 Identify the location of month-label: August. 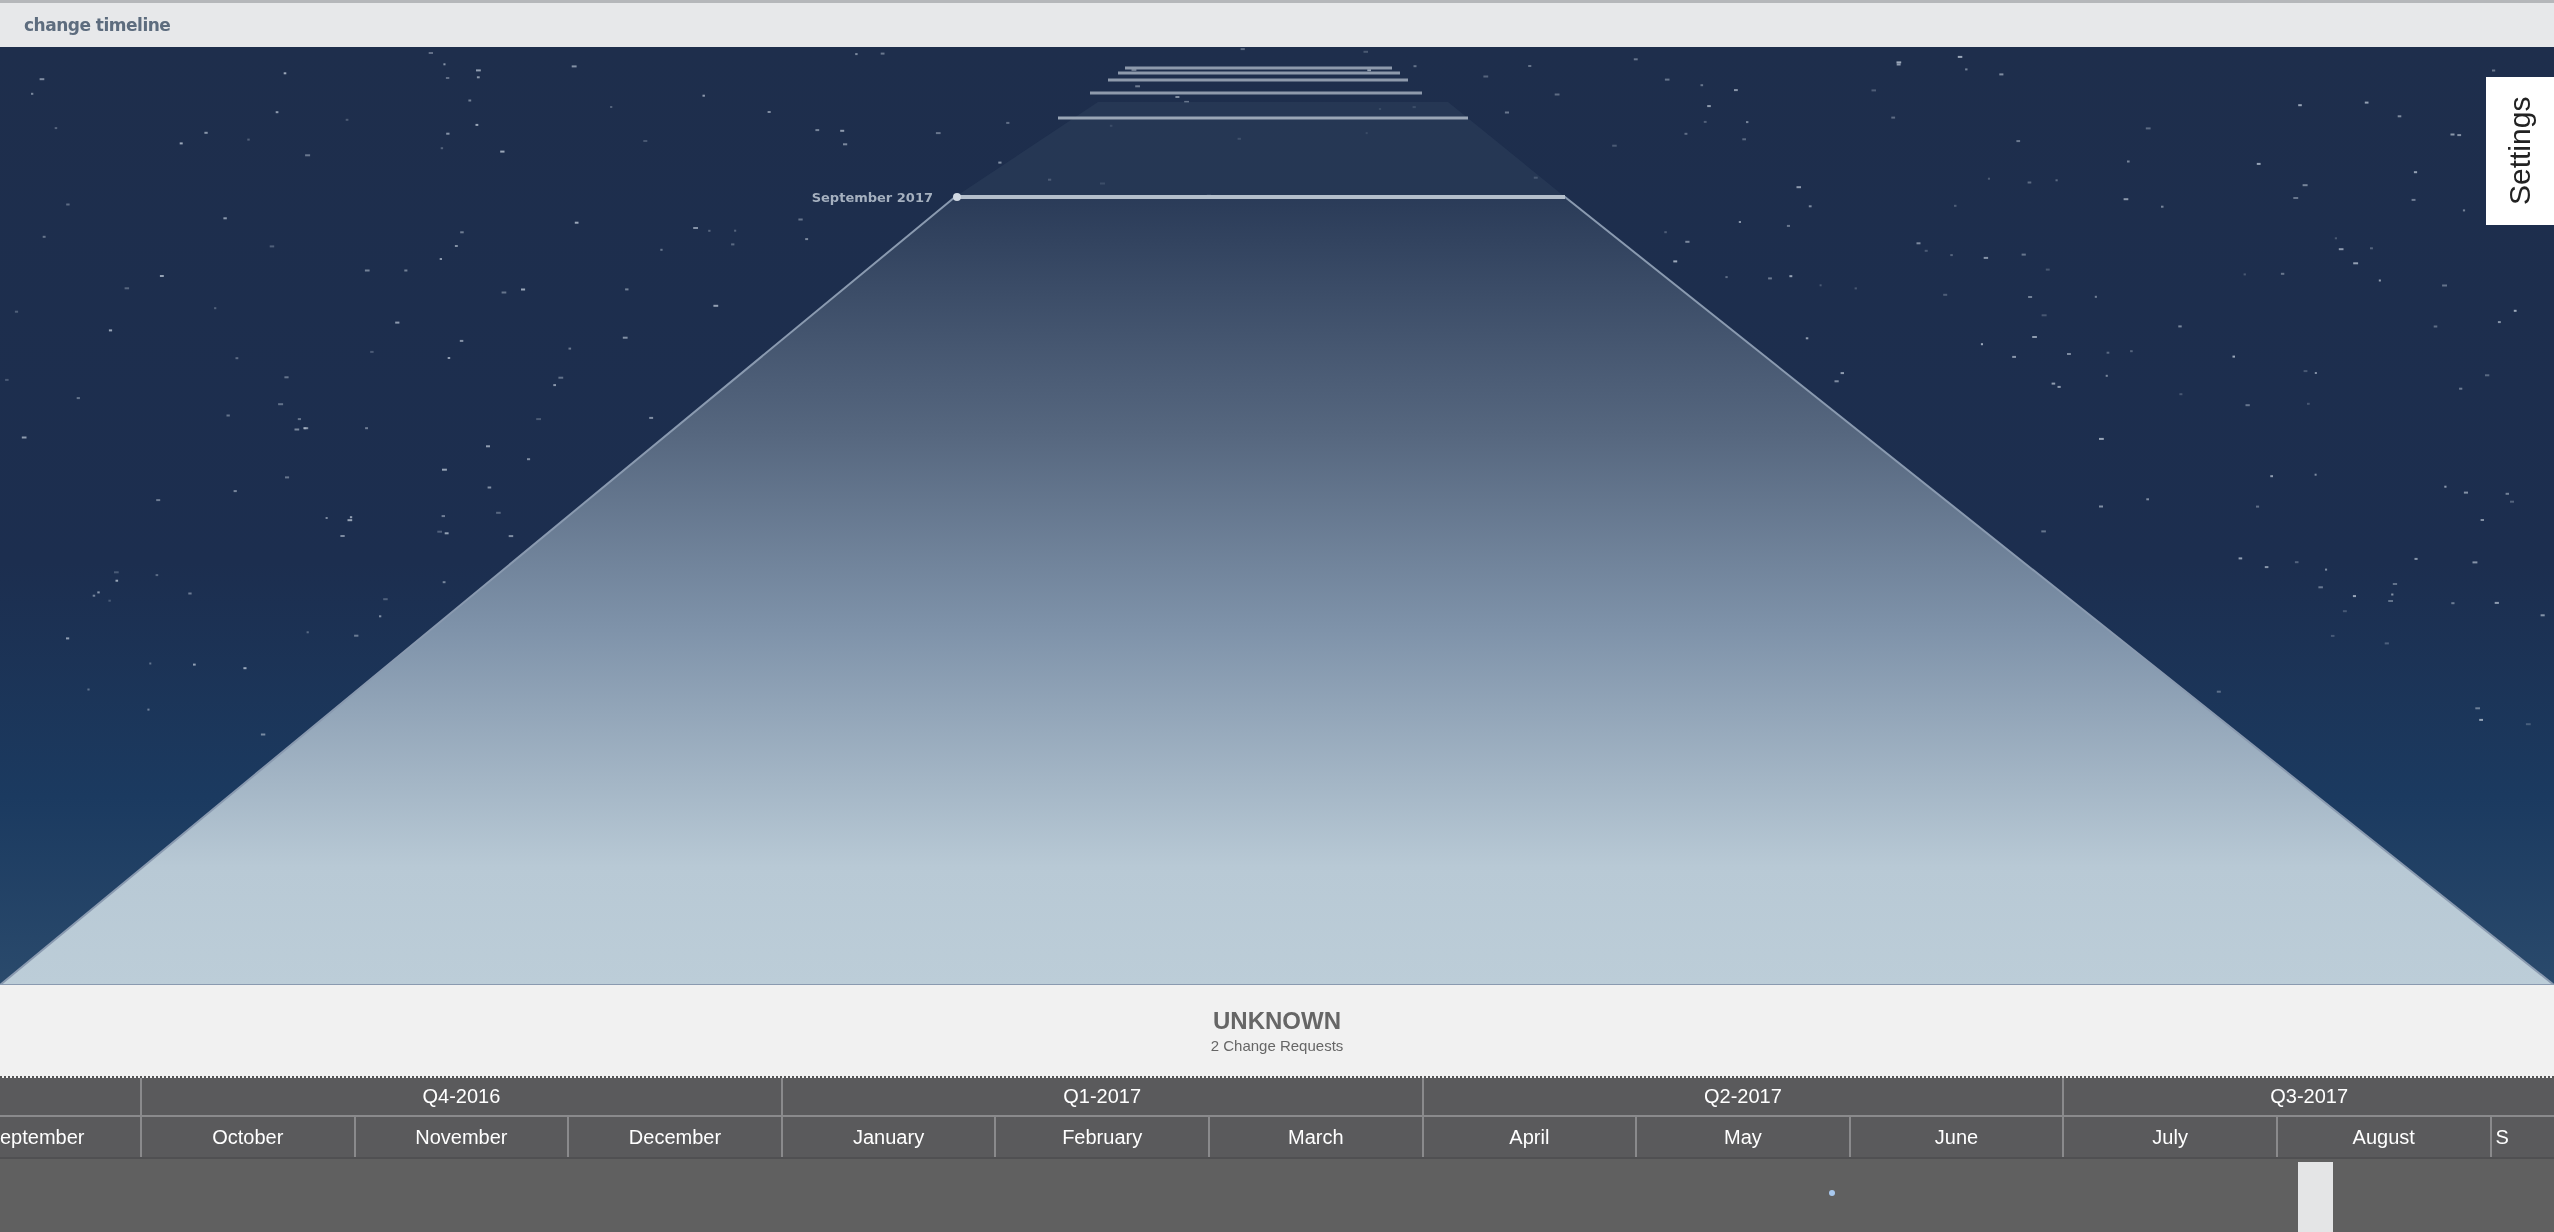
(2382, 1137).